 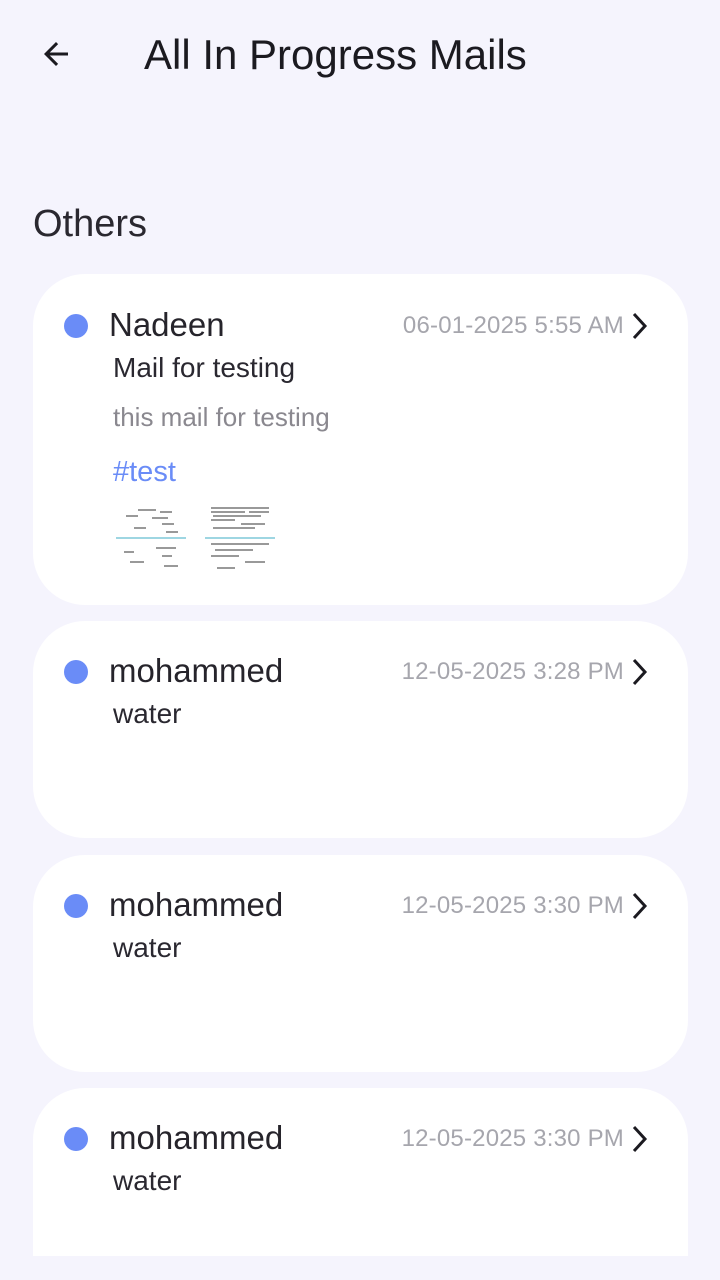 What do you see at coordinates (221, 417) in the screenshot?
I see `mail-preview: this mail for testing` at bounding box center [221, 417].